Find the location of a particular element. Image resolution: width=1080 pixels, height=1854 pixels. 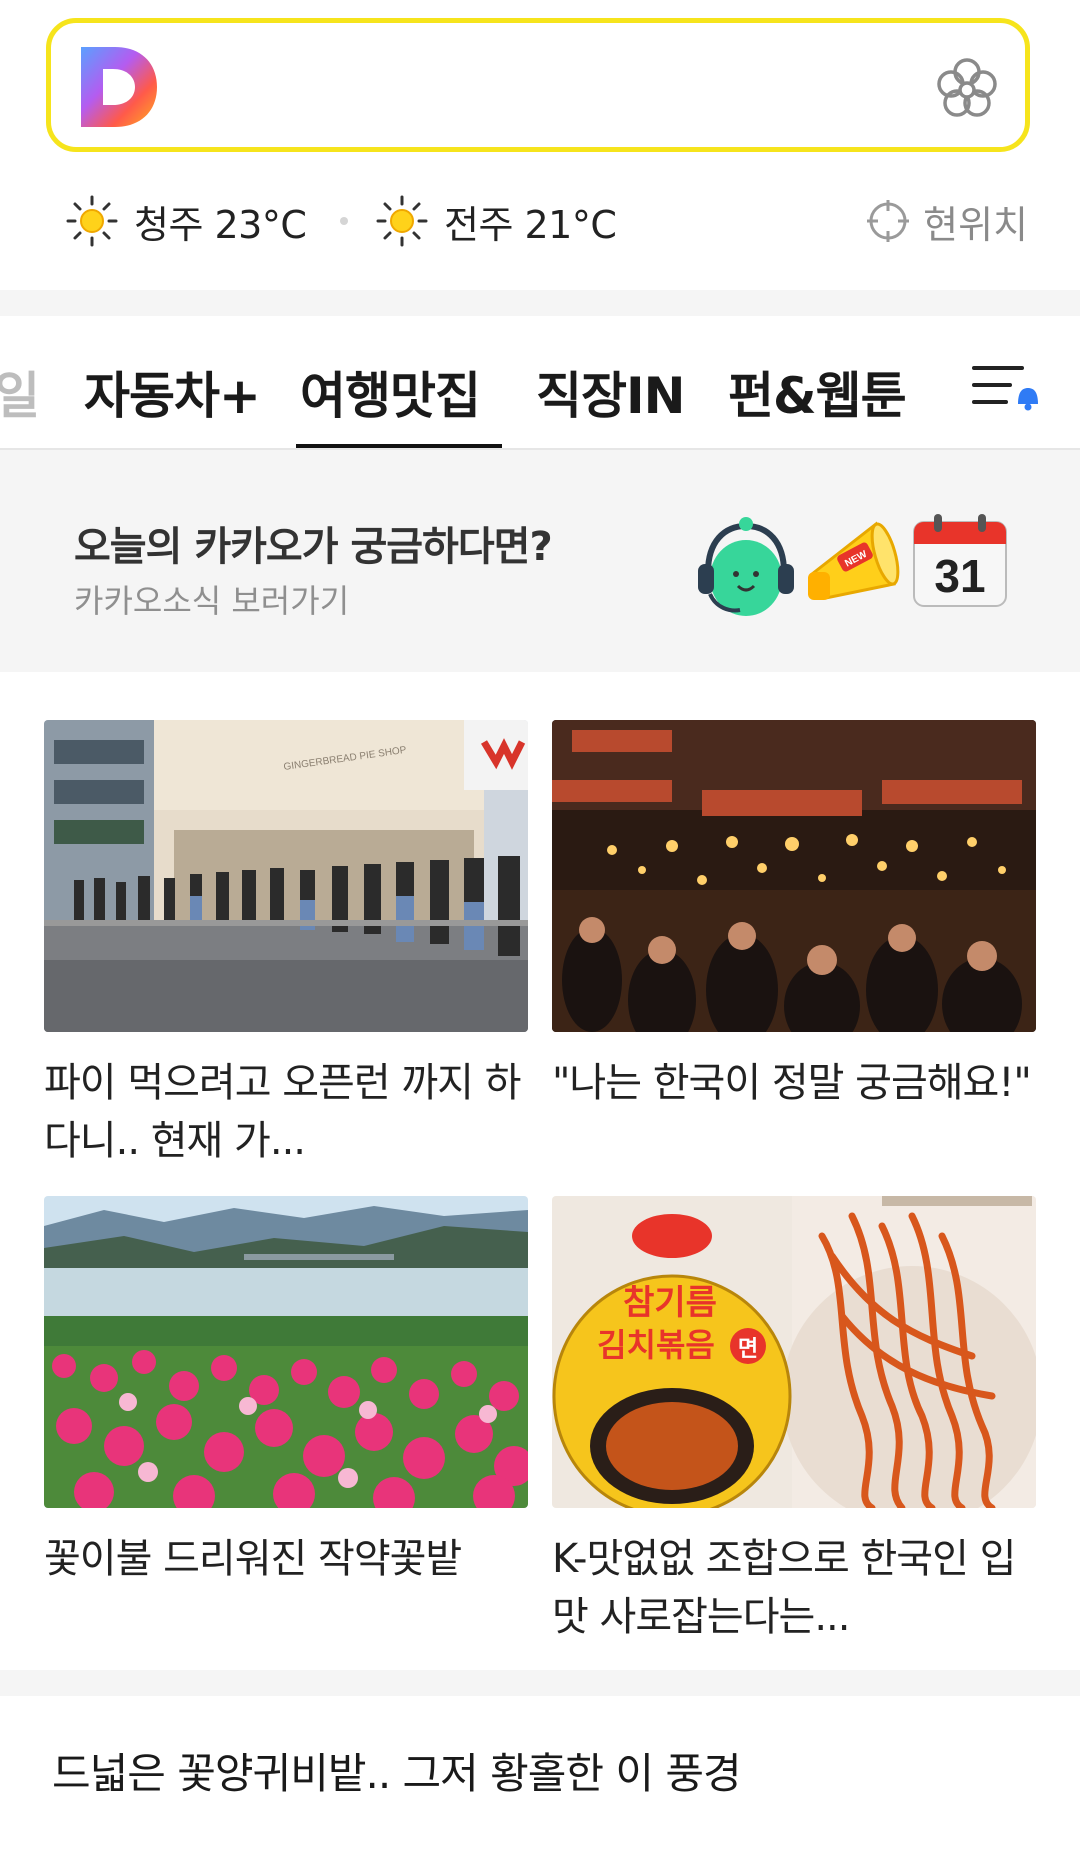

product-line-3: 면 is located at coordinates (748, 1349).